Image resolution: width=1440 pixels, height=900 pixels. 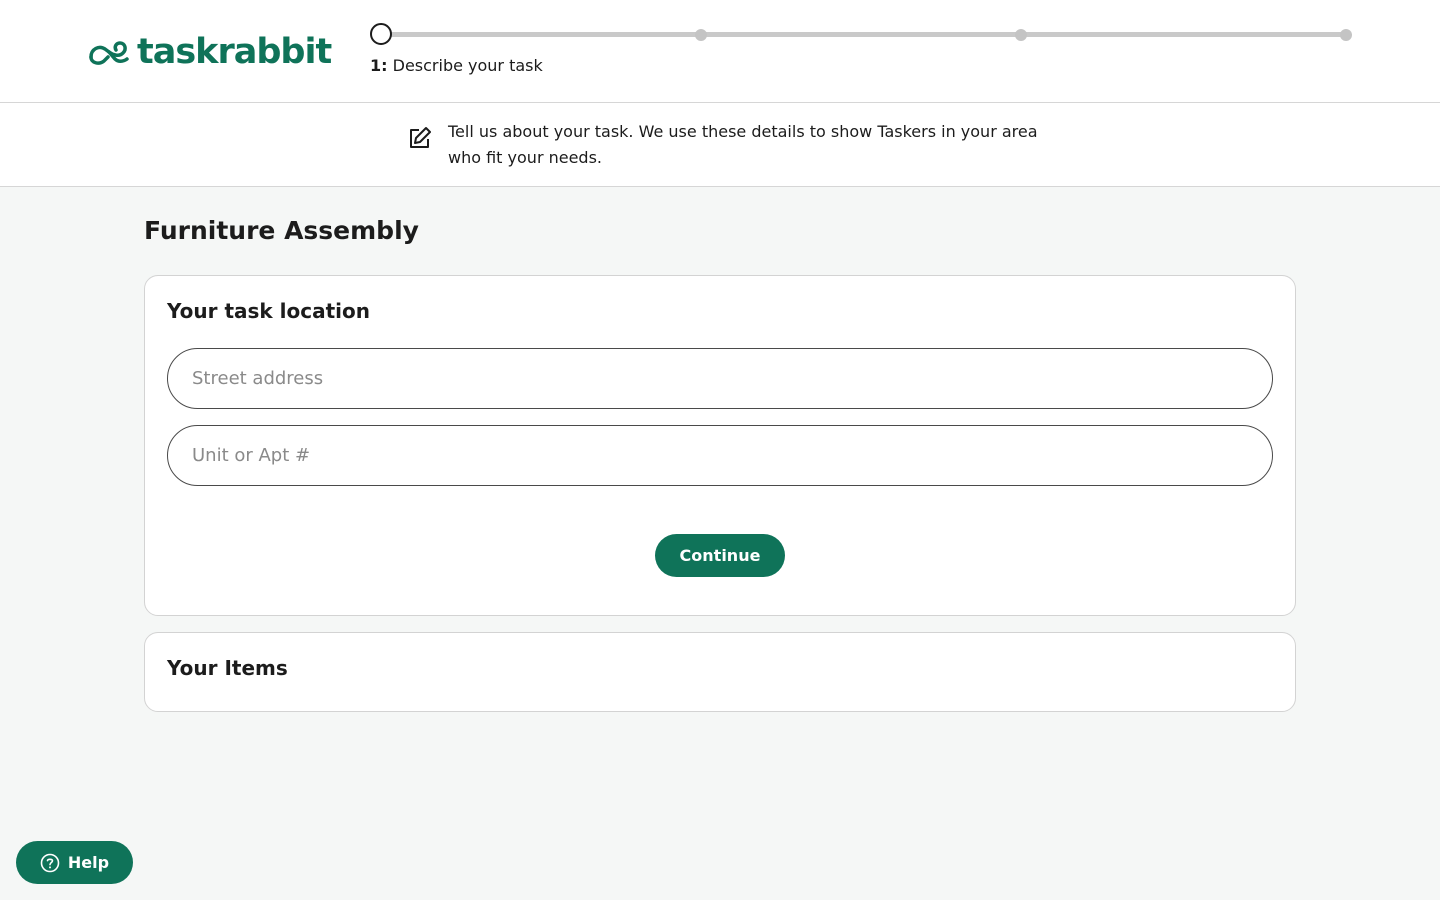 I want to click on current-step-label: 1: Describe your task, so click(x=456, y=65).